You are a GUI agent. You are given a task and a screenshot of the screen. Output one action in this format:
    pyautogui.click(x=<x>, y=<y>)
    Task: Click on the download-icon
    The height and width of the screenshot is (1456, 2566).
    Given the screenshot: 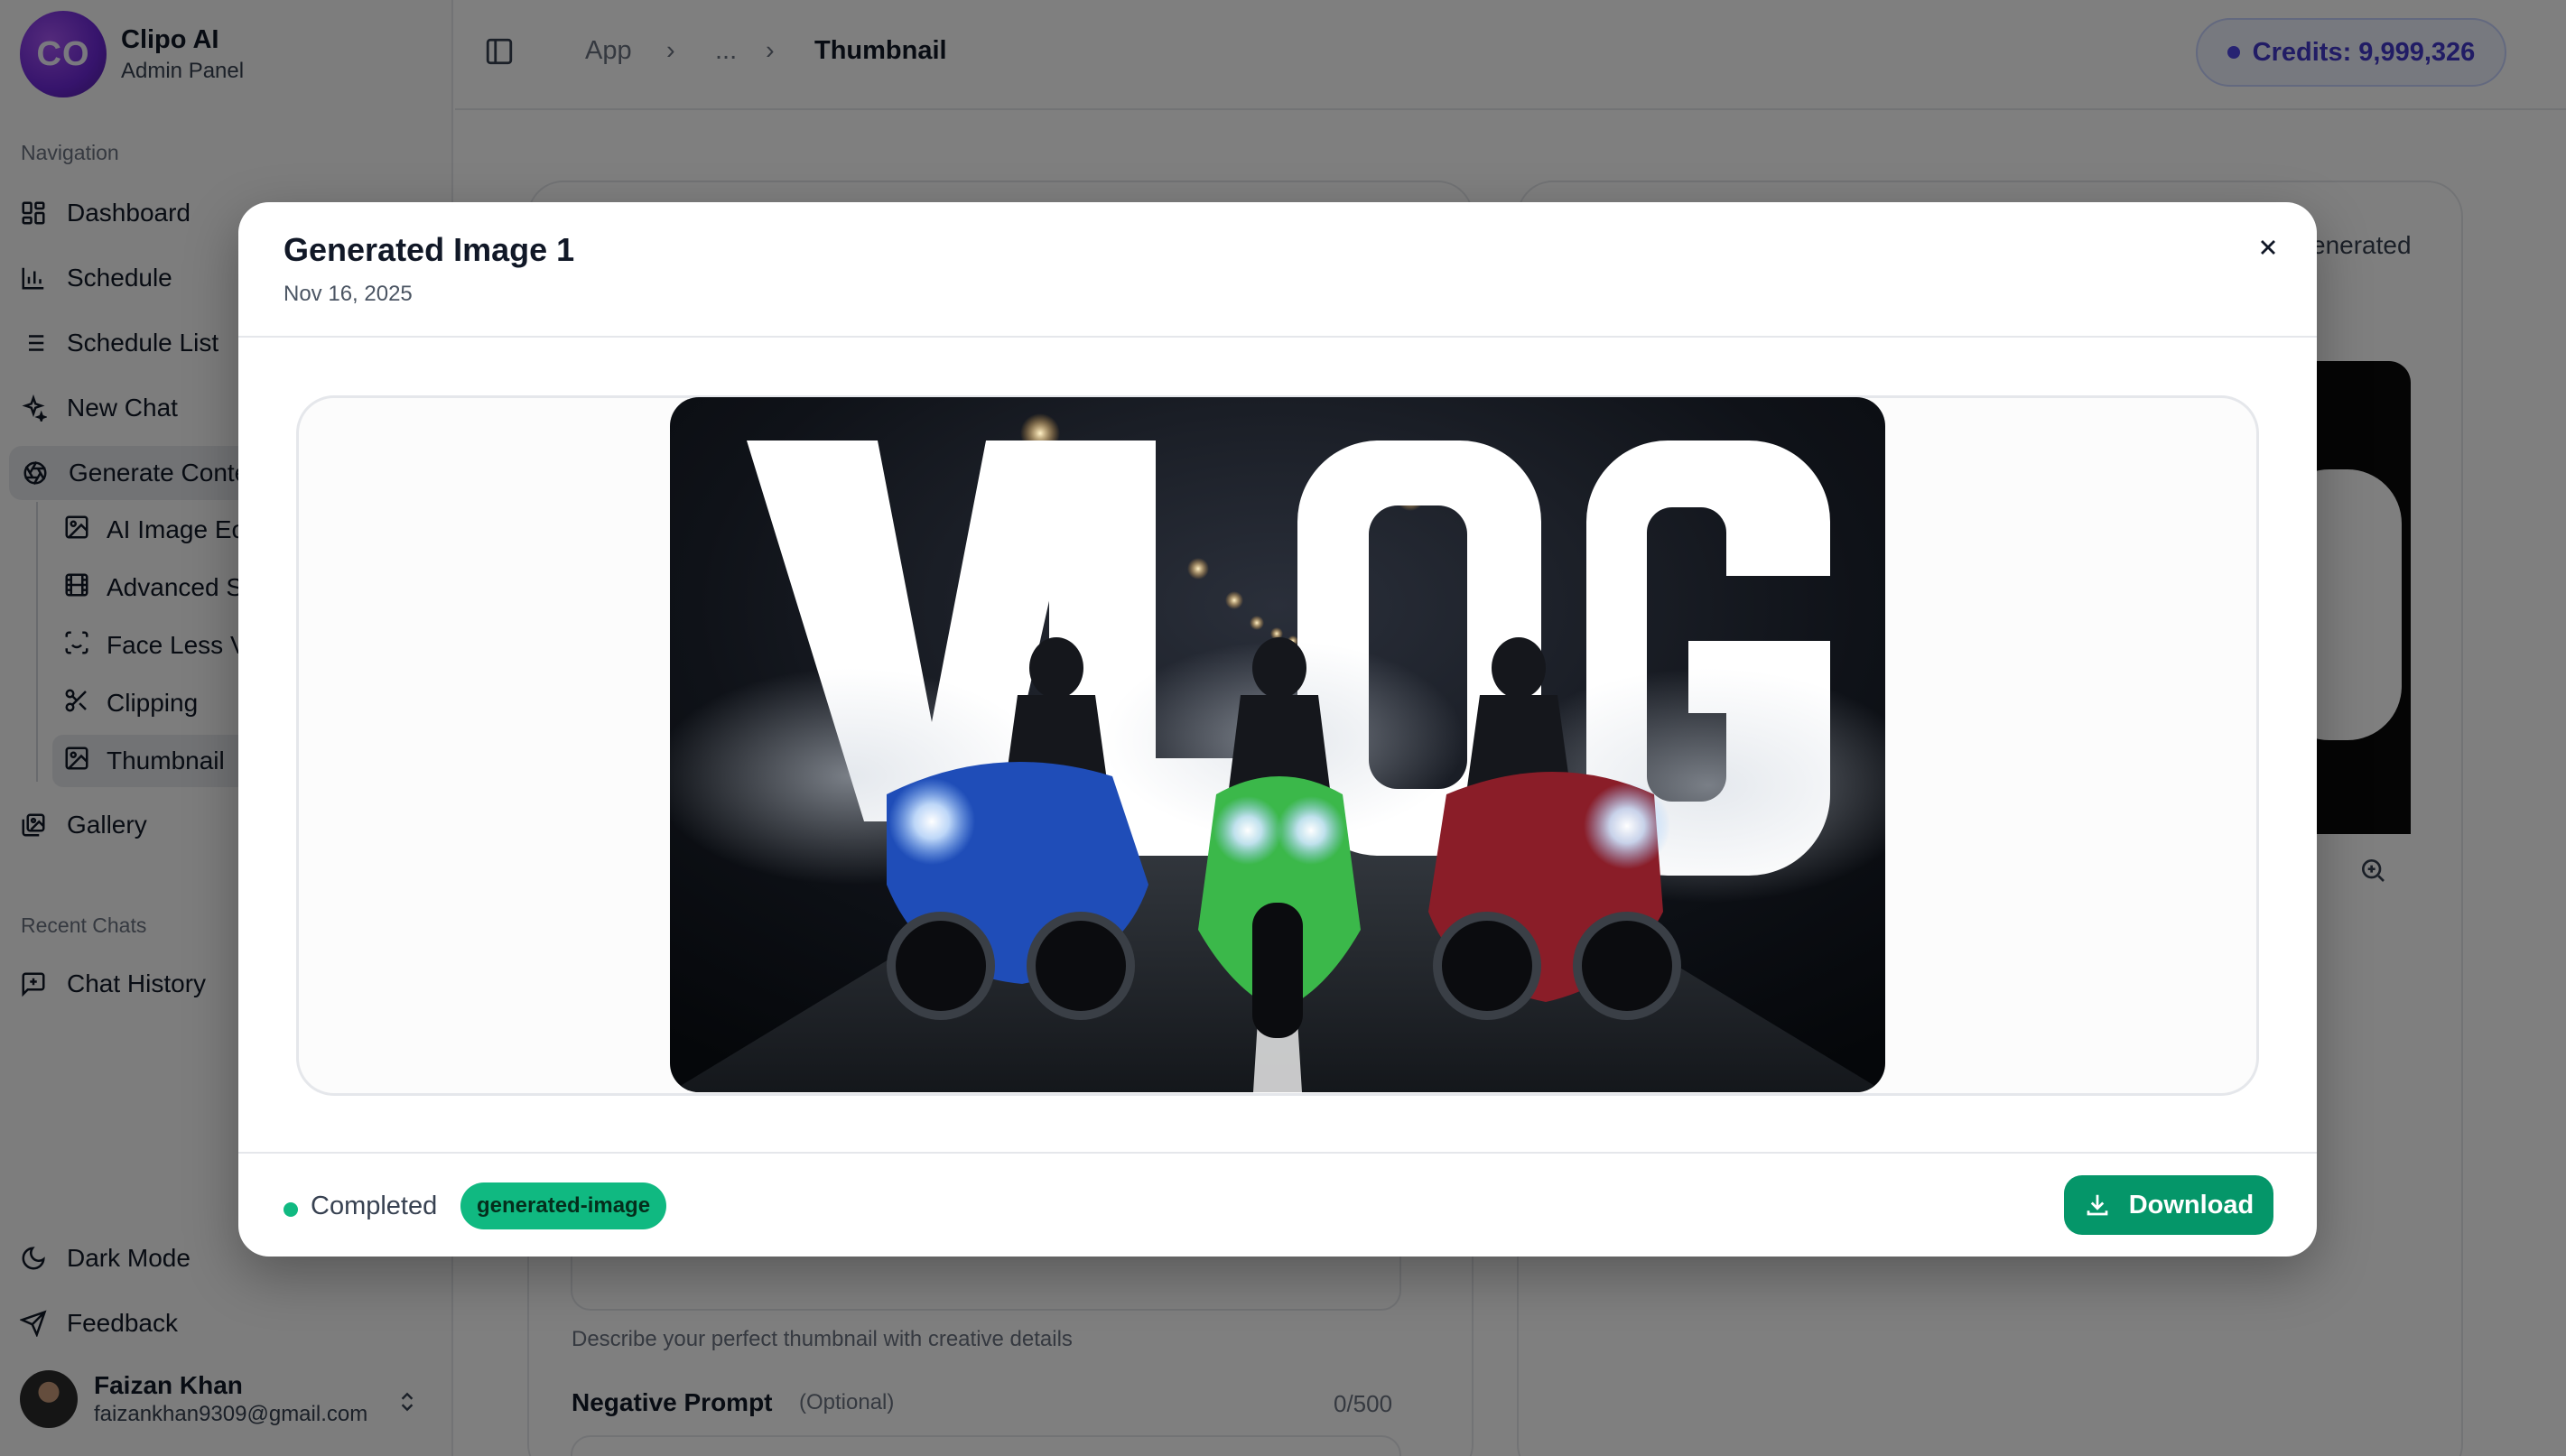 What is the action you would take?
    pyautogui.click(x=2098, y=1205)
    